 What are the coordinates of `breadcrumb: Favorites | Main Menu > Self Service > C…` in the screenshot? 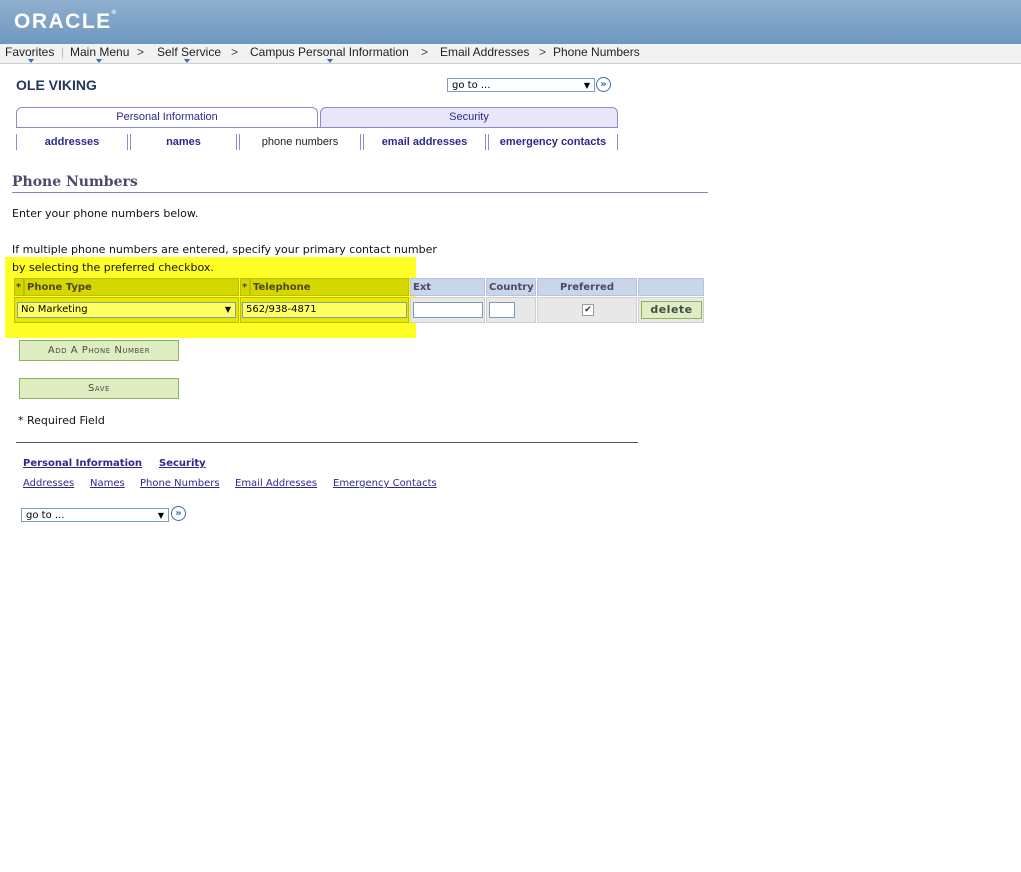 It's located at (510, 54).